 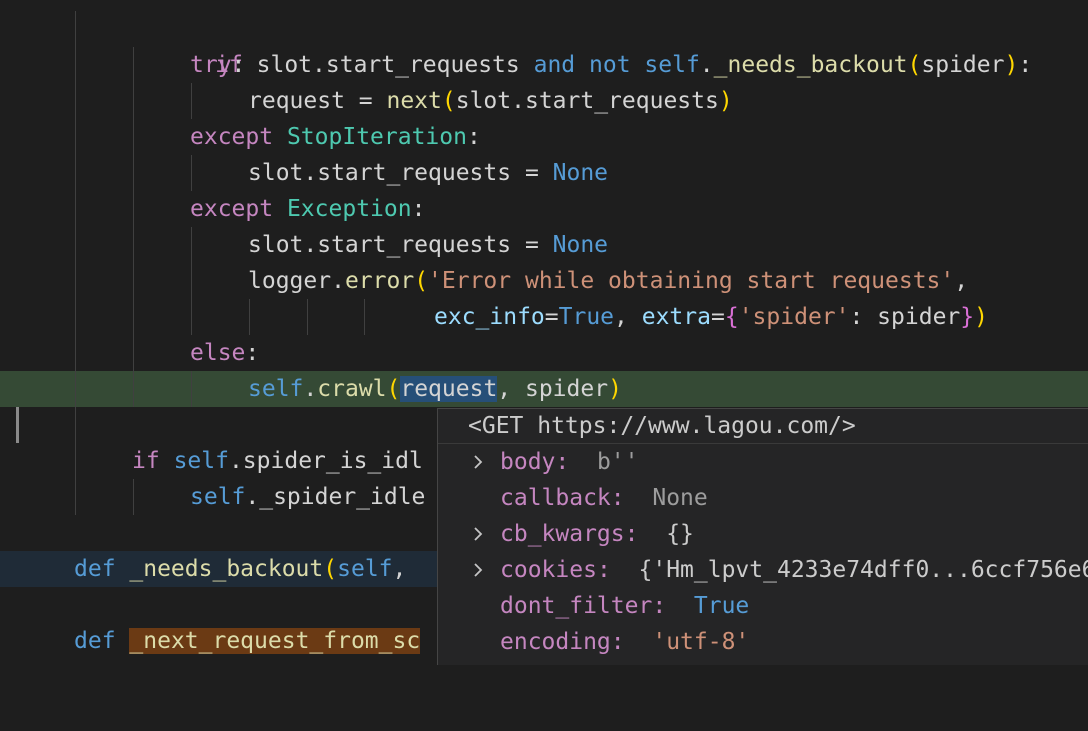 I want to click on tree-item-entry: dont_filter: True, so click(x=624, y=606).